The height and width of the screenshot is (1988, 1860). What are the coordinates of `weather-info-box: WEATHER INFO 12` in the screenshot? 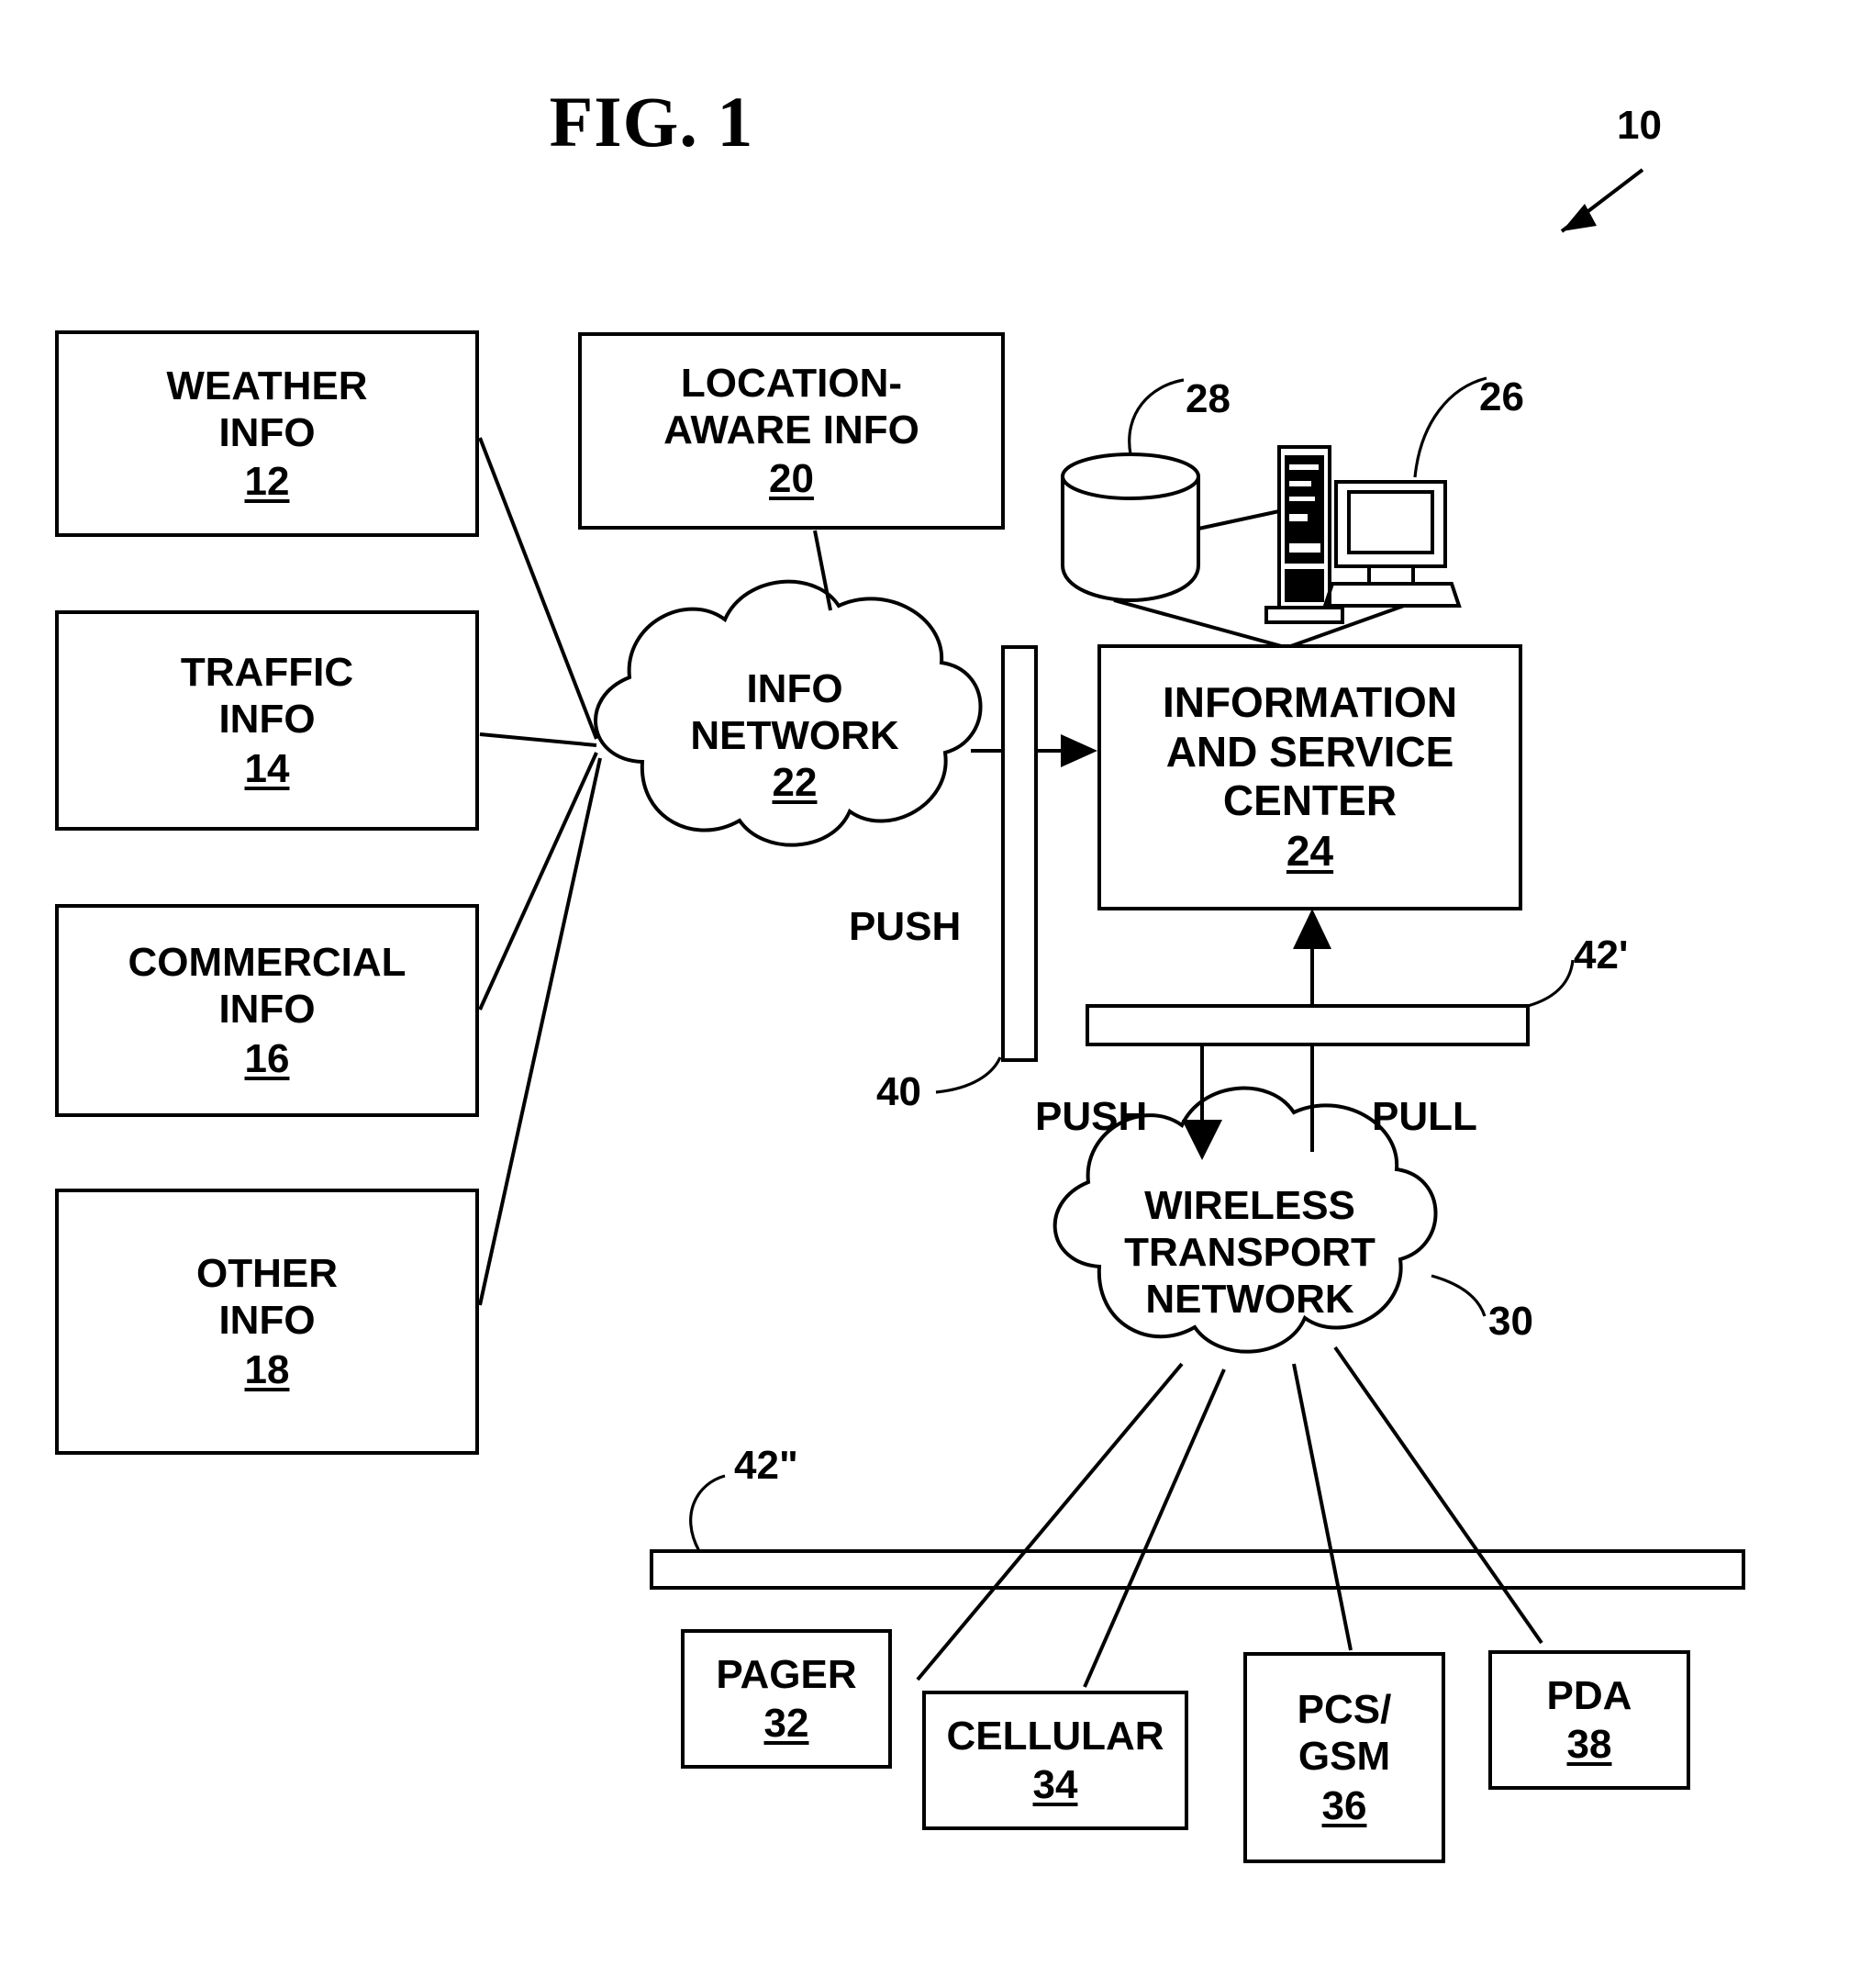 It's located at (267, 433).